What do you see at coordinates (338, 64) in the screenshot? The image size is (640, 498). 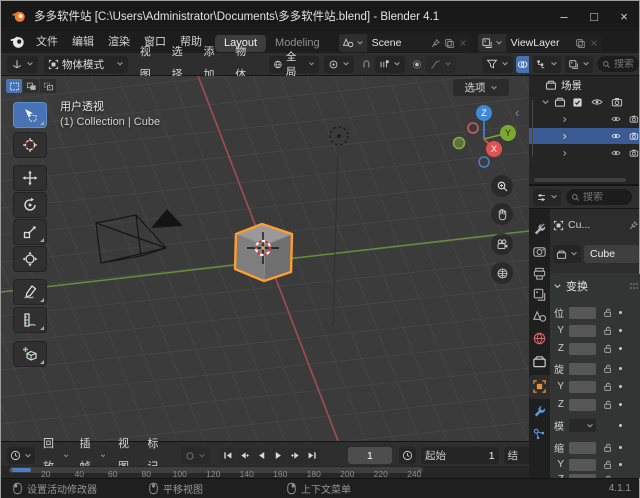 I see `pivot-point-dropdown` at bounding box center [338, 64].